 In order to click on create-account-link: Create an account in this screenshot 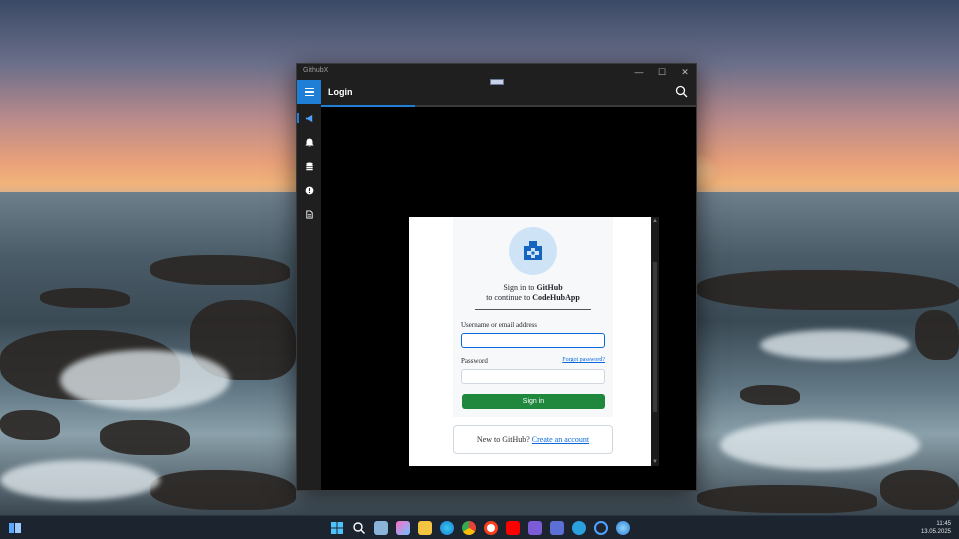, I will do `click(560, 439)`.